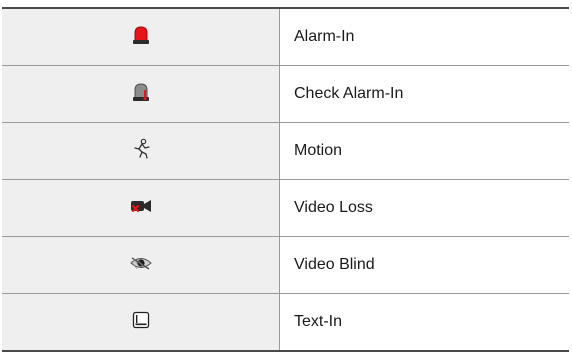  I want to click on video-blind-icon, so click(140, 263).